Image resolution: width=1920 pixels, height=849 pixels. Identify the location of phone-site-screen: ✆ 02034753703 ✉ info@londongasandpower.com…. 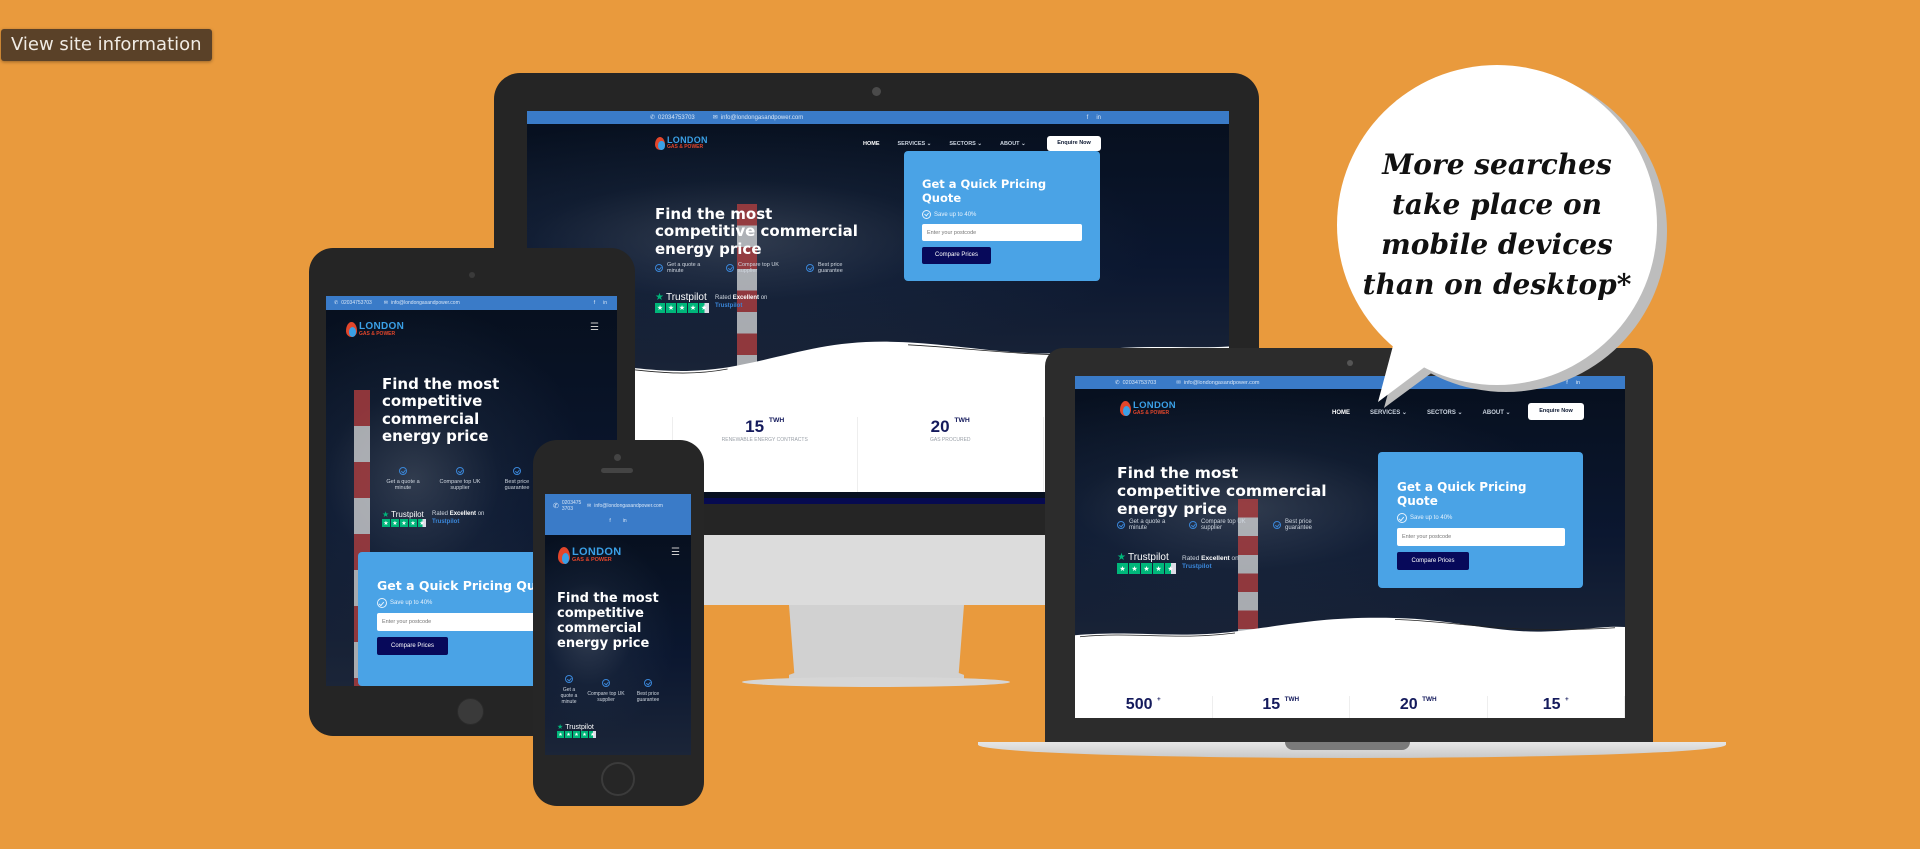
(618, 624).